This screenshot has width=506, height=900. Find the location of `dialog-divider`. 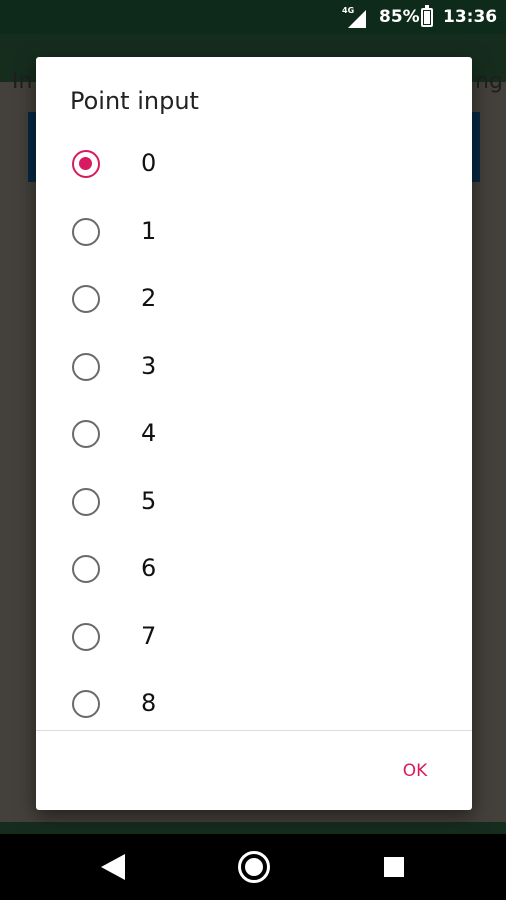

dialog-divider is located at coordinates (254, 730).